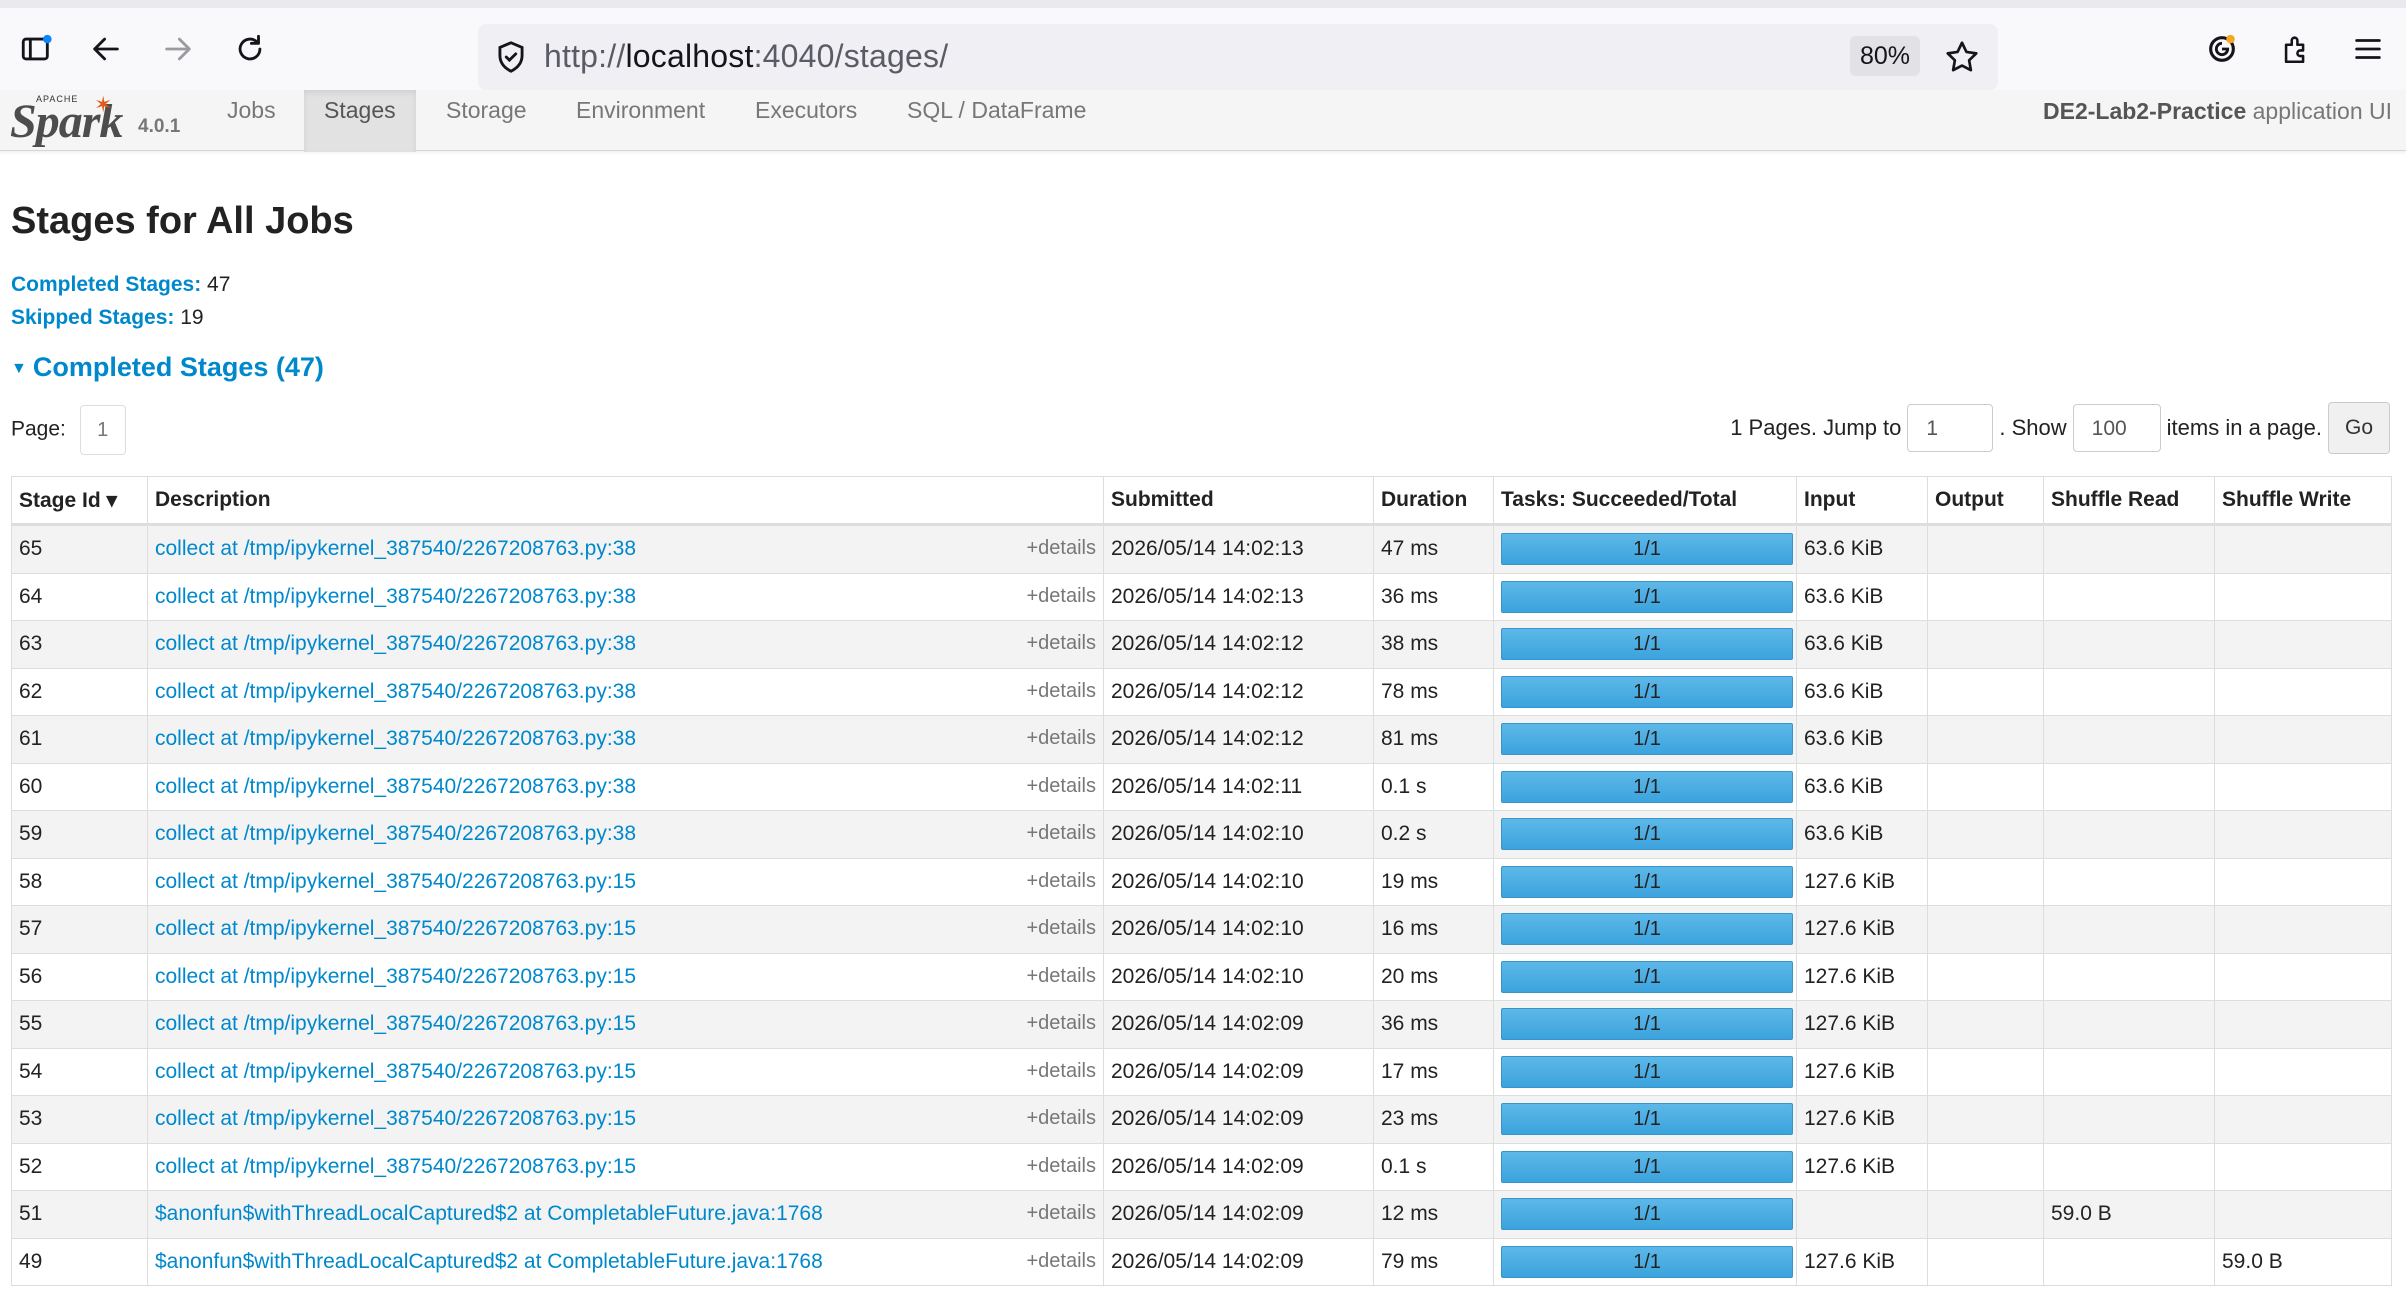 The image size is (2406, 1292). Describe the element at coordinates (360, 121) in the screenshot. I see `nav-stages: Stages` at that location.